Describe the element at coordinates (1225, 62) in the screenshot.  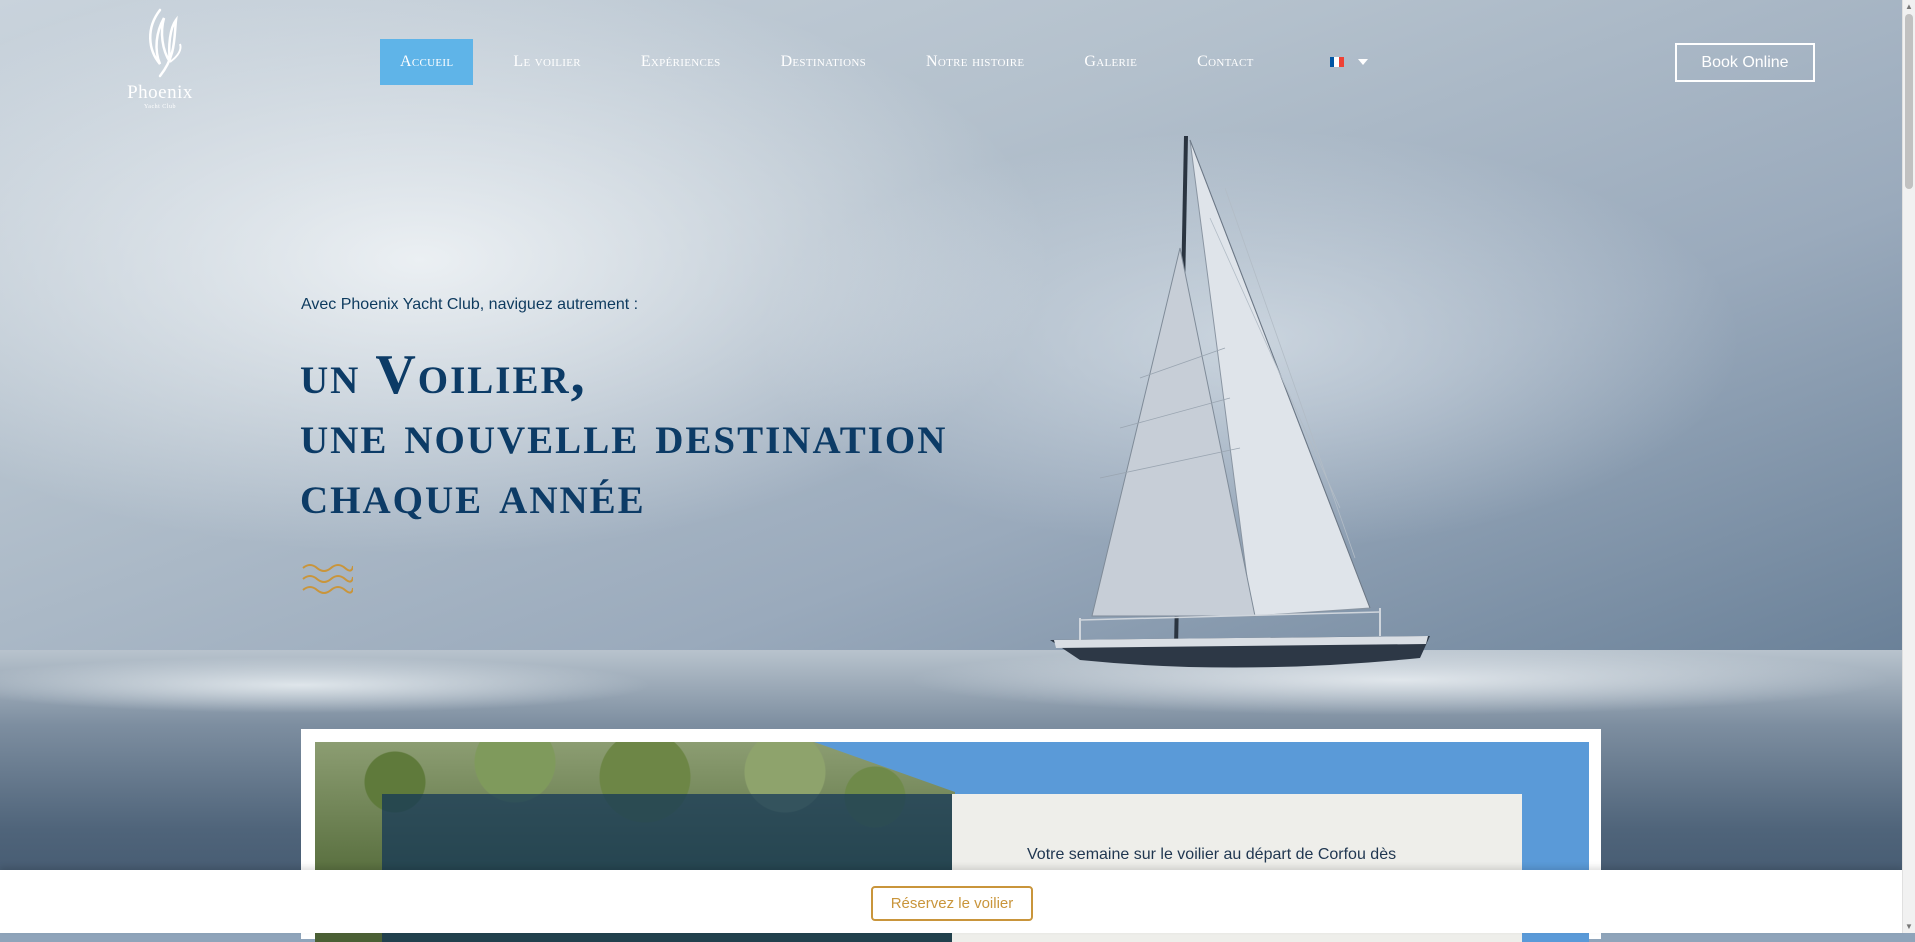
I see `nav-item-contact: Contact` at that location.